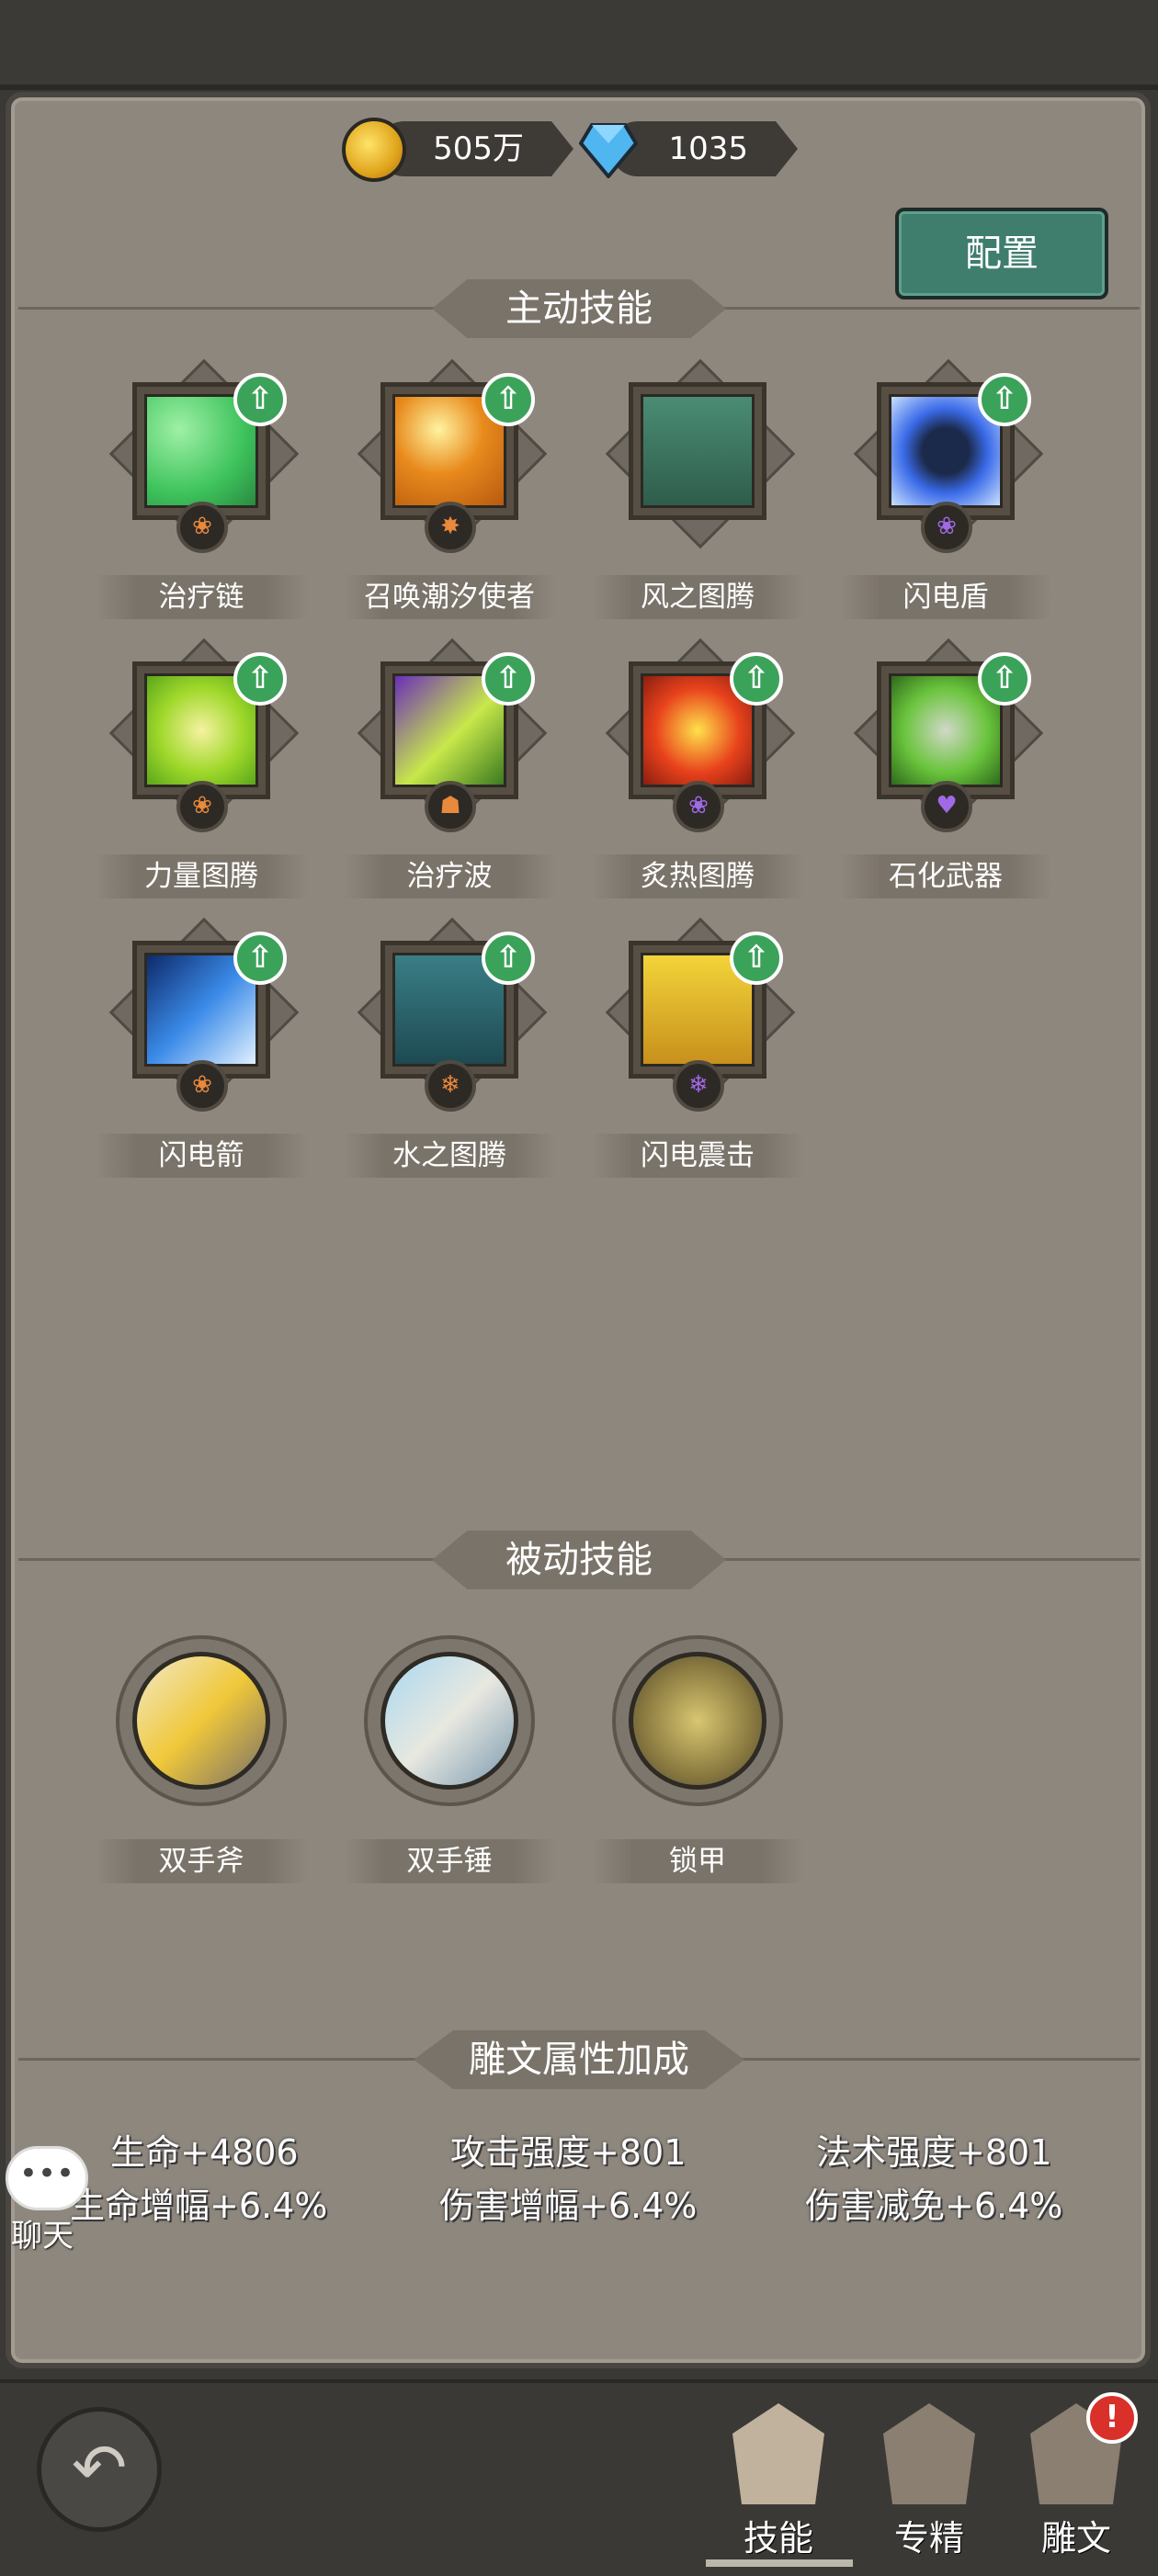 This screenshot has height=2576, width=1158. What do you see at coordinates (449, 774) in the screenshot?
I see `skill-healing-wave: ⇧ ☗ 治疗波` at bounding box center [449, 774].